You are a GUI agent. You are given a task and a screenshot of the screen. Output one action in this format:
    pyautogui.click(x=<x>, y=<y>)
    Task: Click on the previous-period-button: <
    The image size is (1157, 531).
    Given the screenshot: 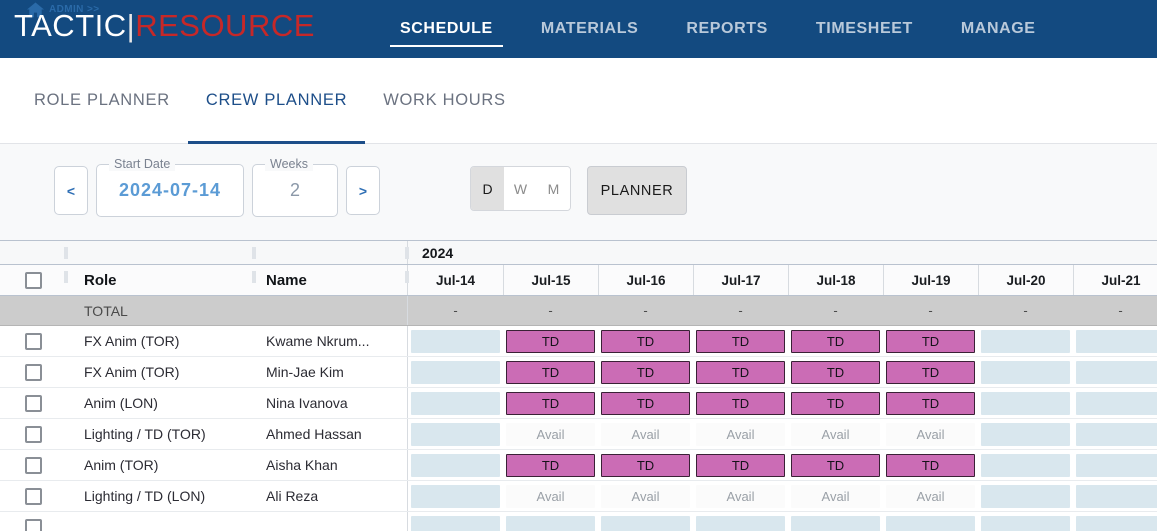 What is the action you would take?
    pyautogui.click(x=71, y=190)
    